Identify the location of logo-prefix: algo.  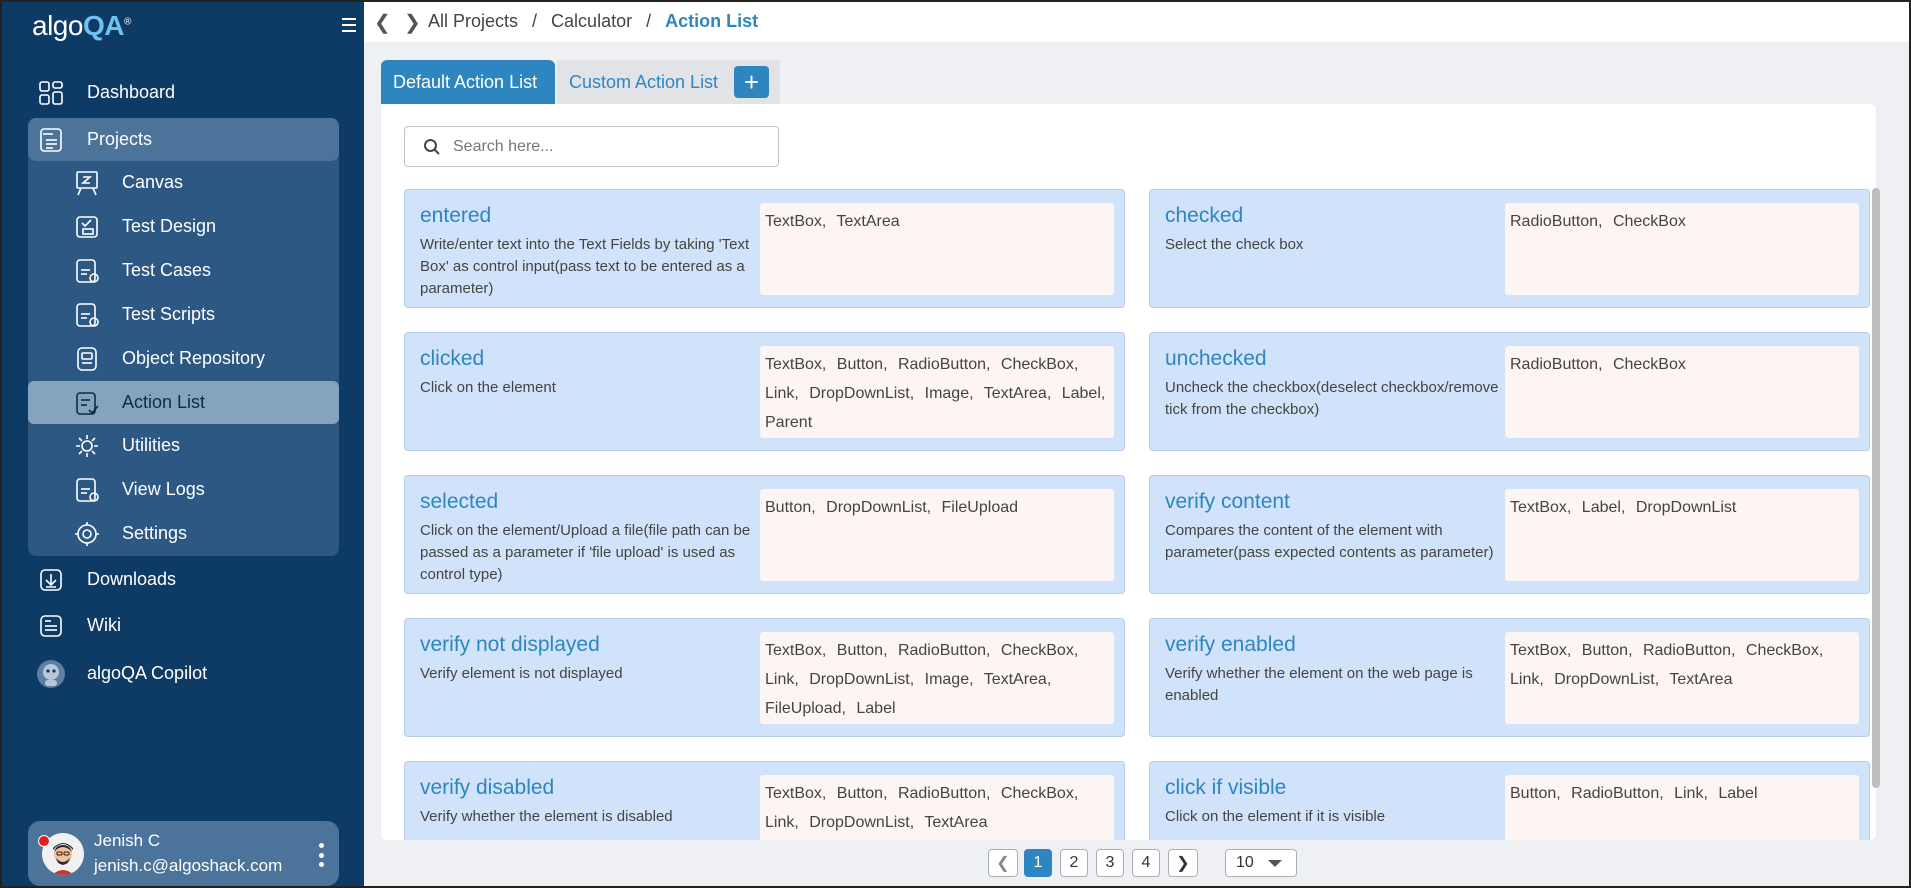
(57, 25).